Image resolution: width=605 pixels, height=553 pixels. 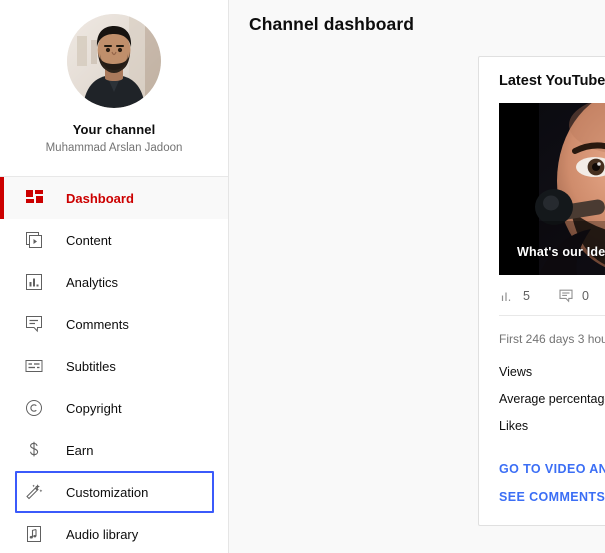 I want to click on card-title: Latest YouTube Short performance, so click(x=552, y=81).